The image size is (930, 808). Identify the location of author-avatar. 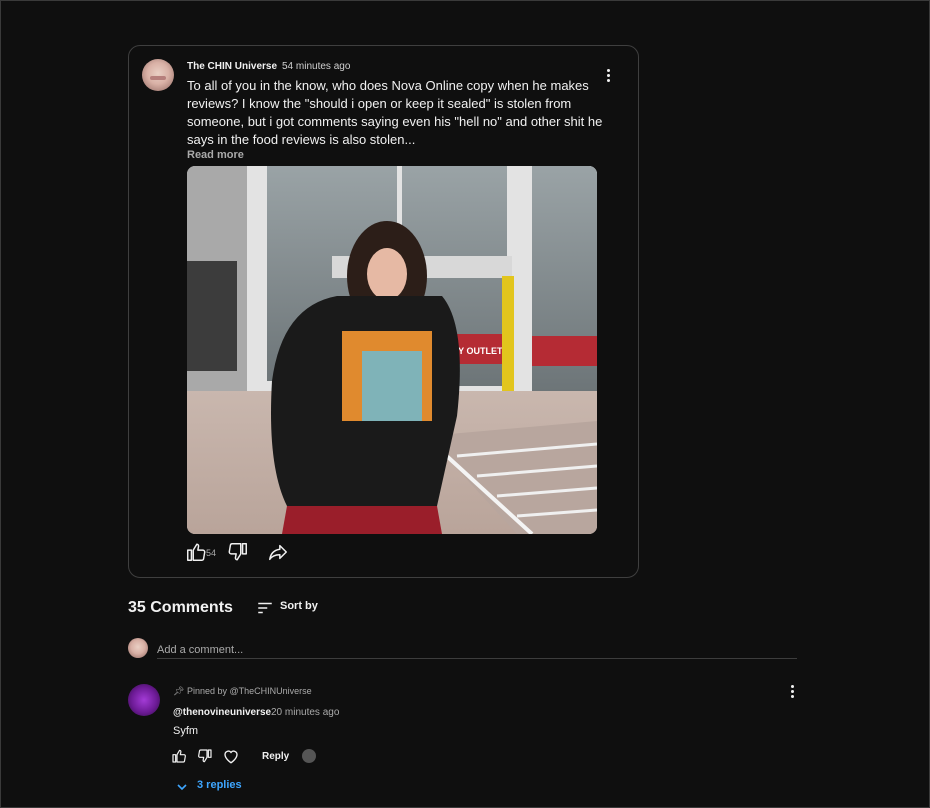
(158, 75).